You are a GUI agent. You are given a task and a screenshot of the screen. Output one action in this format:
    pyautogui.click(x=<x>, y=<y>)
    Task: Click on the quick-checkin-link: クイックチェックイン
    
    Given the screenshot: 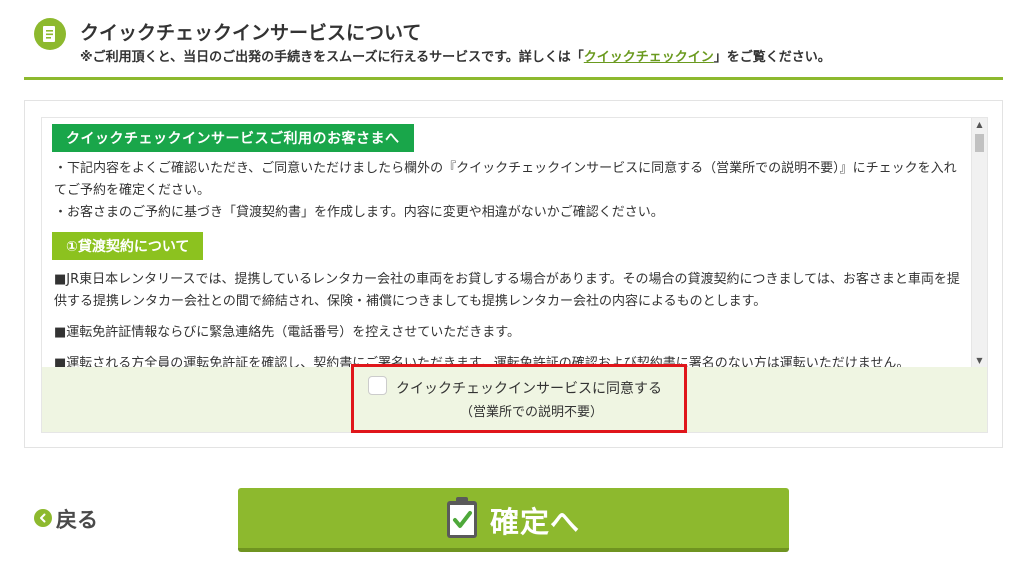 What is the action you would take?
    pyautogui.click(x=649, y=57)
    